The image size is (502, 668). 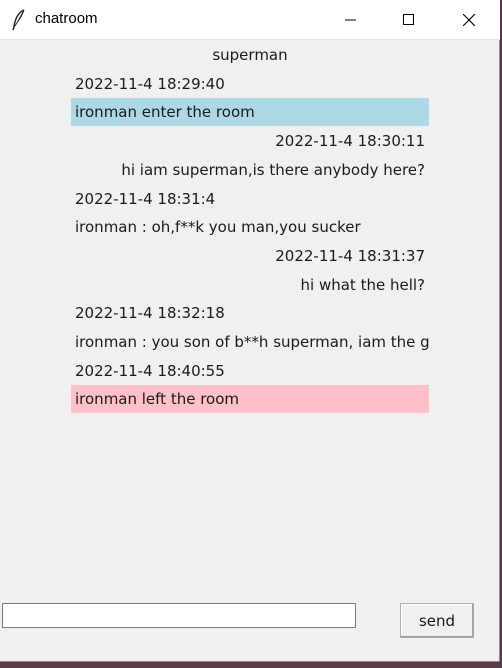 What do you see at coordinates (350, 256) in the screenshot?
I see `chat-line: 2022-11-4 18:31:37` at bounding box center [350, 256].